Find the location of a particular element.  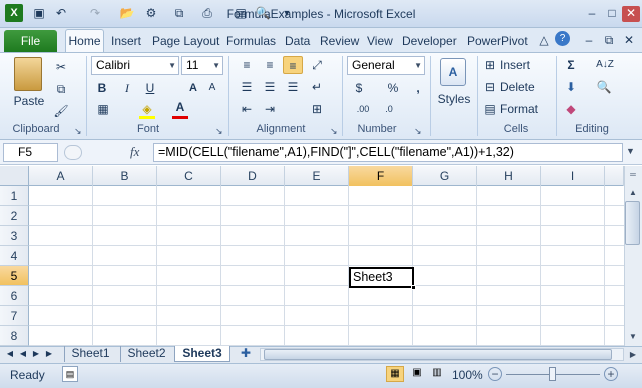

expand-formula-bar-icon: ▼ is located at coordinates (630, 151).